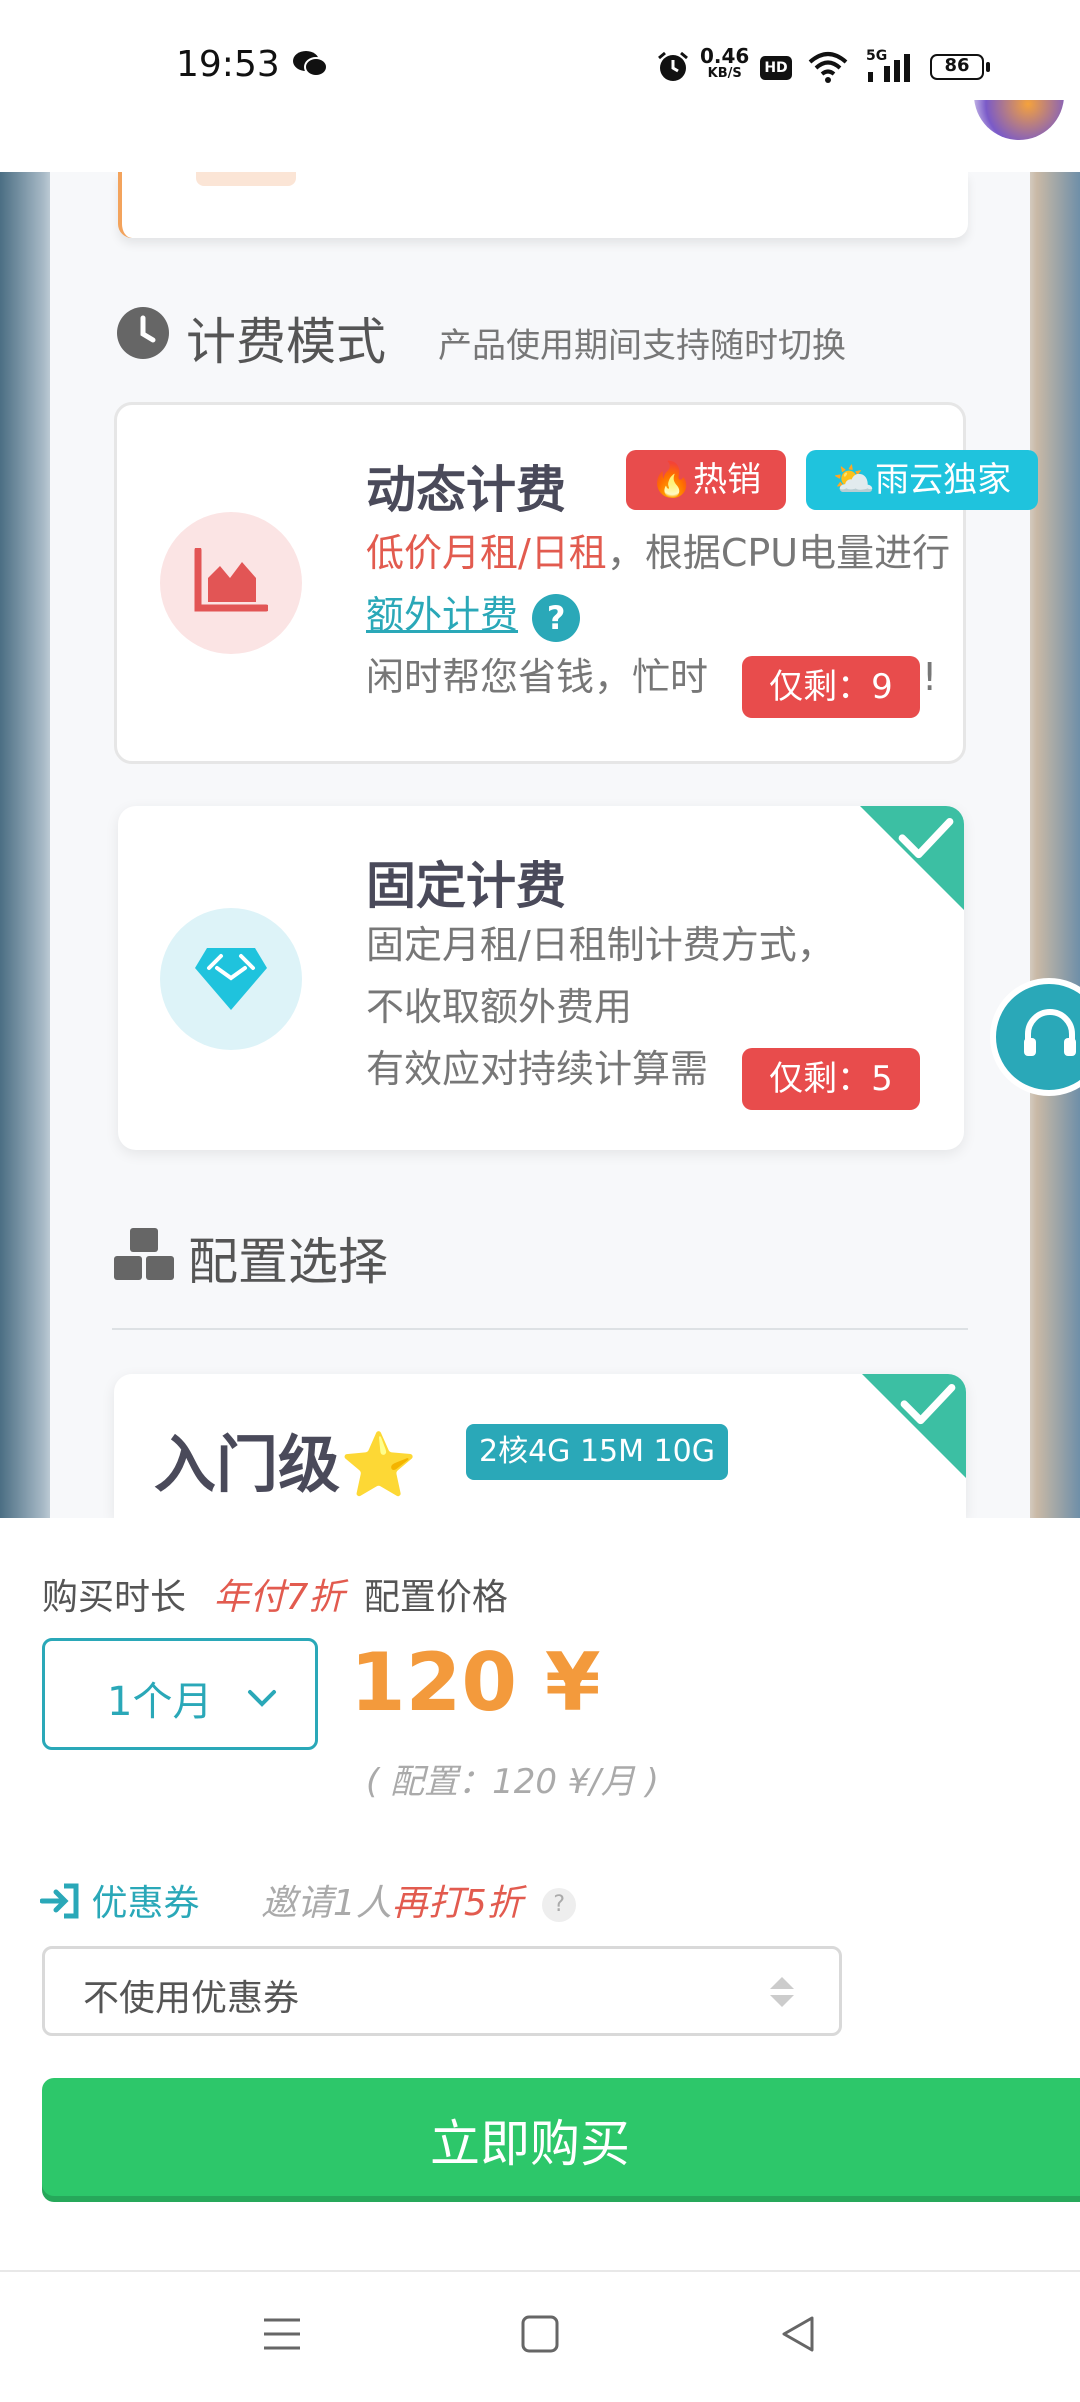  I want to click on battery-indicator: 86, so click(961, 68).